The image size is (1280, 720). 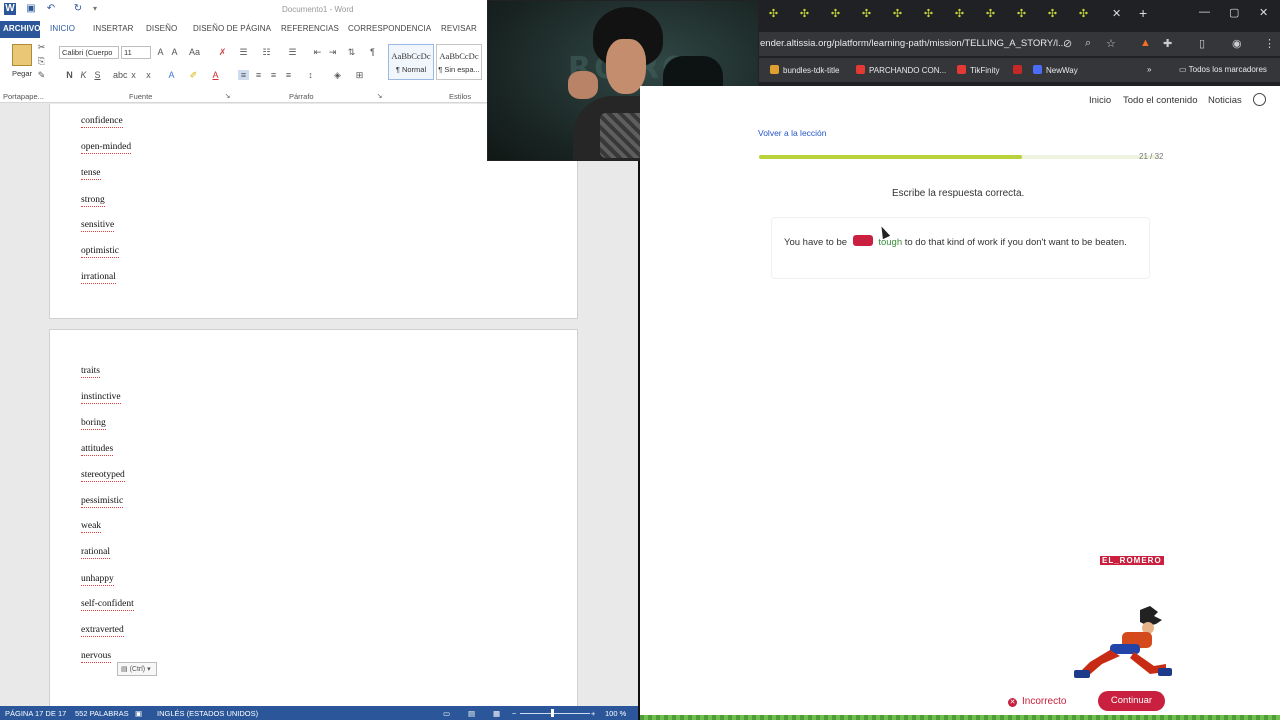 What do you see at coordinates (1269, 43) in the screenshot?
I see `menu-kebab-icon: ⋮` at bounding box center [1269, 43].